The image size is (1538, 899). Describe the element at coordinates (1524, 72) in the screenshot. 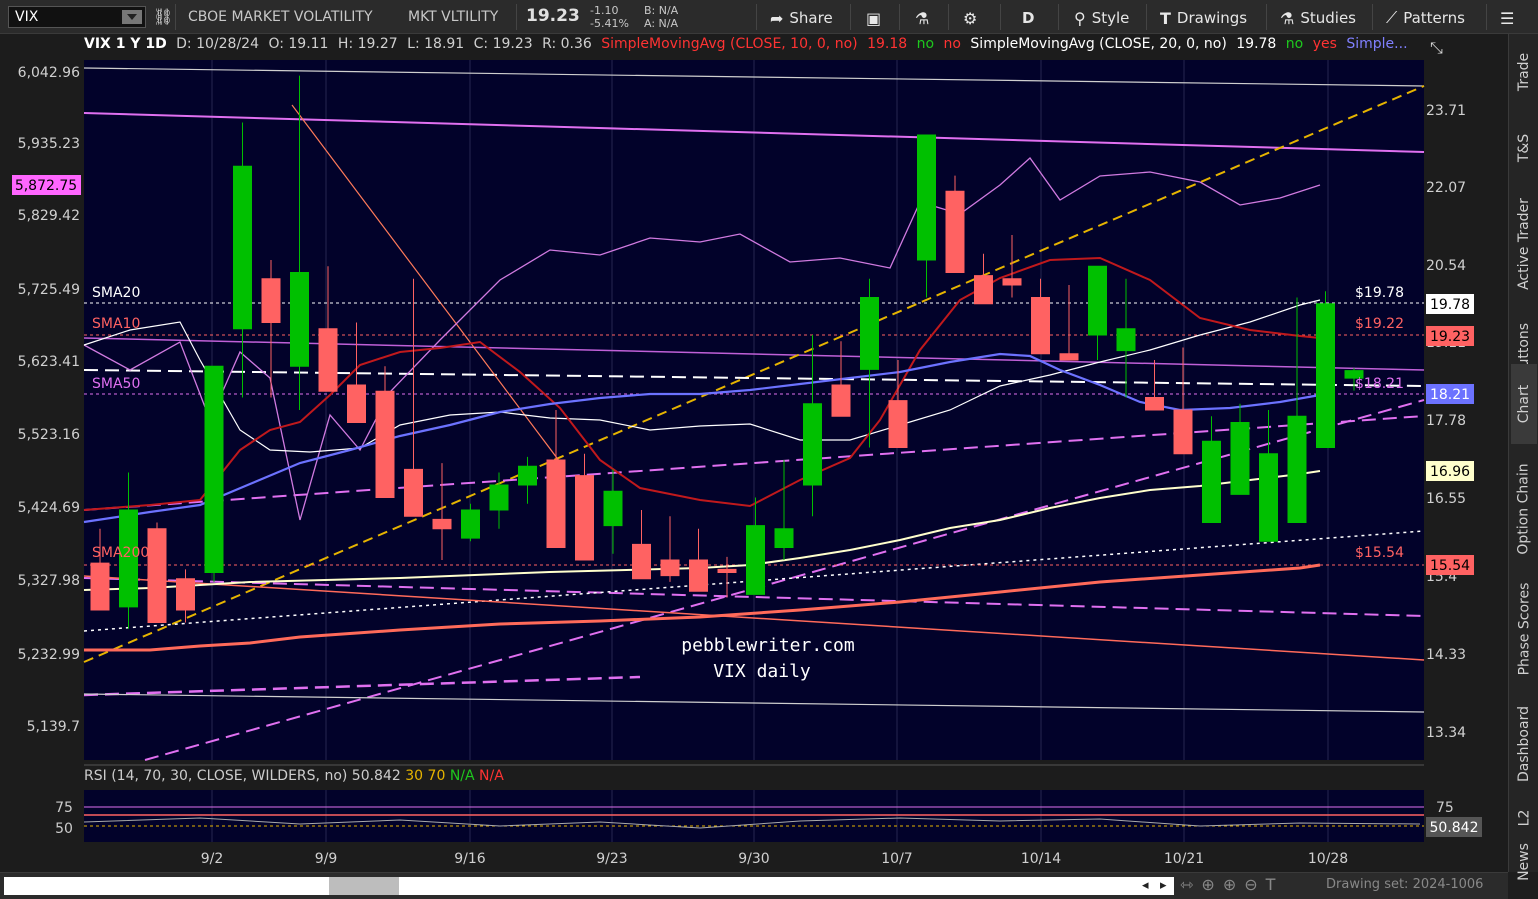

I see `tab-trade: Trade` at that location.